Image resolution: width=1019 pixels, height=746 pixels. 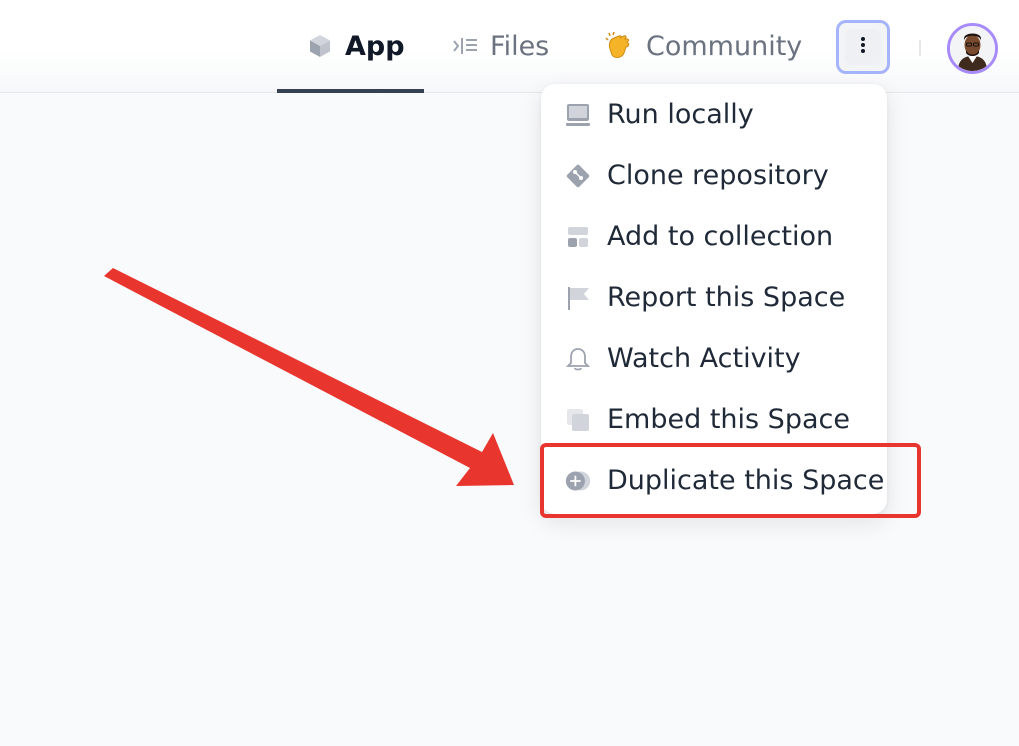 I want to click on computer-icon, so click(x=578, y=115).